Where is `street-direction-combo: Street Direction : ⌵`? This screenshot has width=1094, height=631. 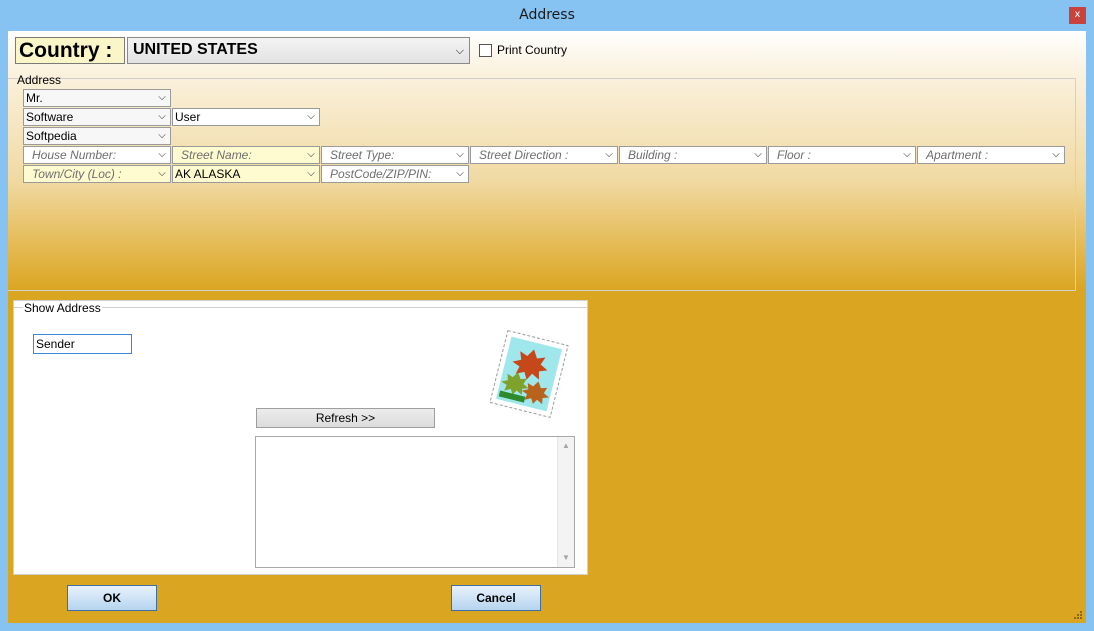 street-direction-combo: Street Direction : ⌵ is located at coordinates (544, 155).